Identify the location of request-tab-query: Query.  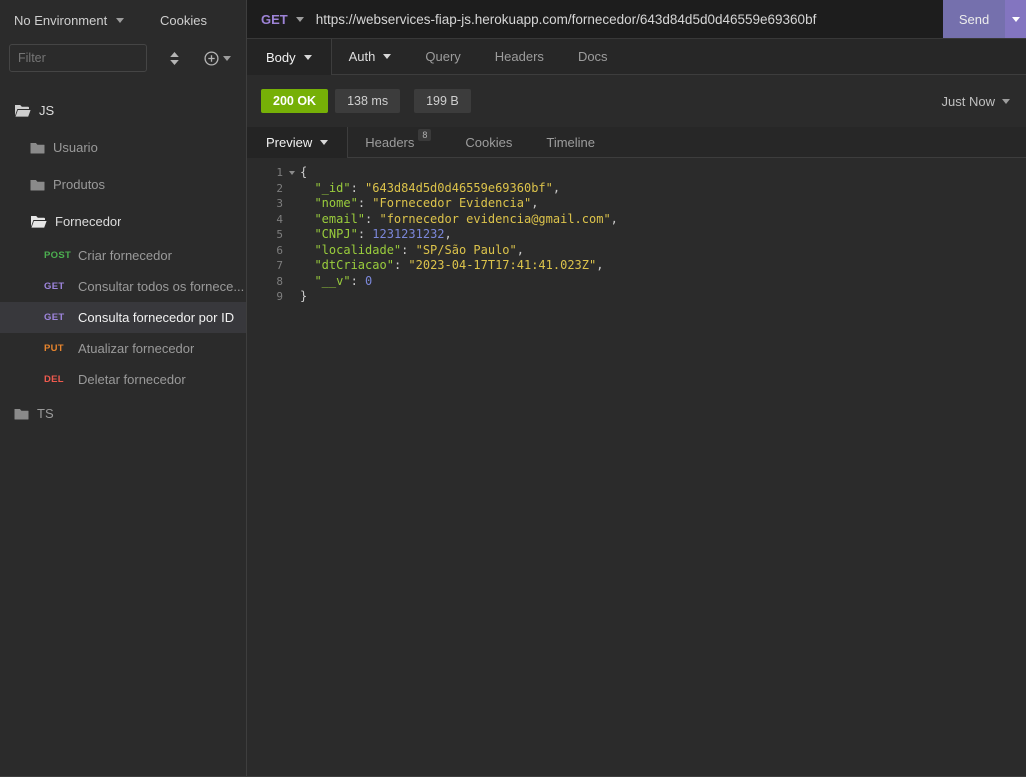
(442, 56).